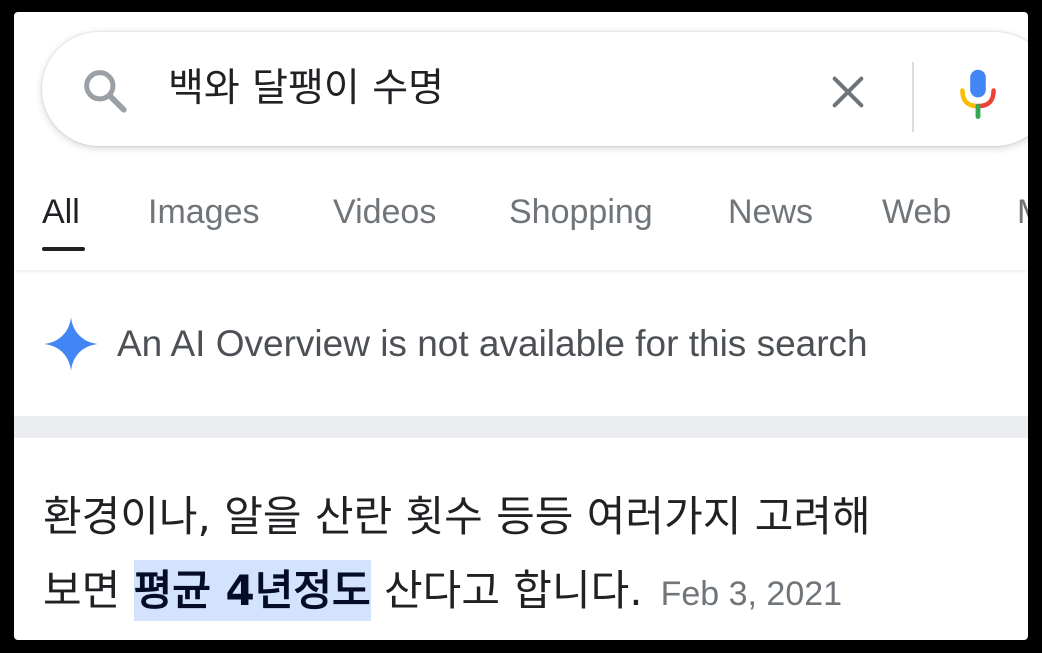 This screenshot has width=1042, height=653. What do you see at coordinates (384, 212) in the screenshot?
I see `tab-videos: Videos` at bounding box center [384, 212].